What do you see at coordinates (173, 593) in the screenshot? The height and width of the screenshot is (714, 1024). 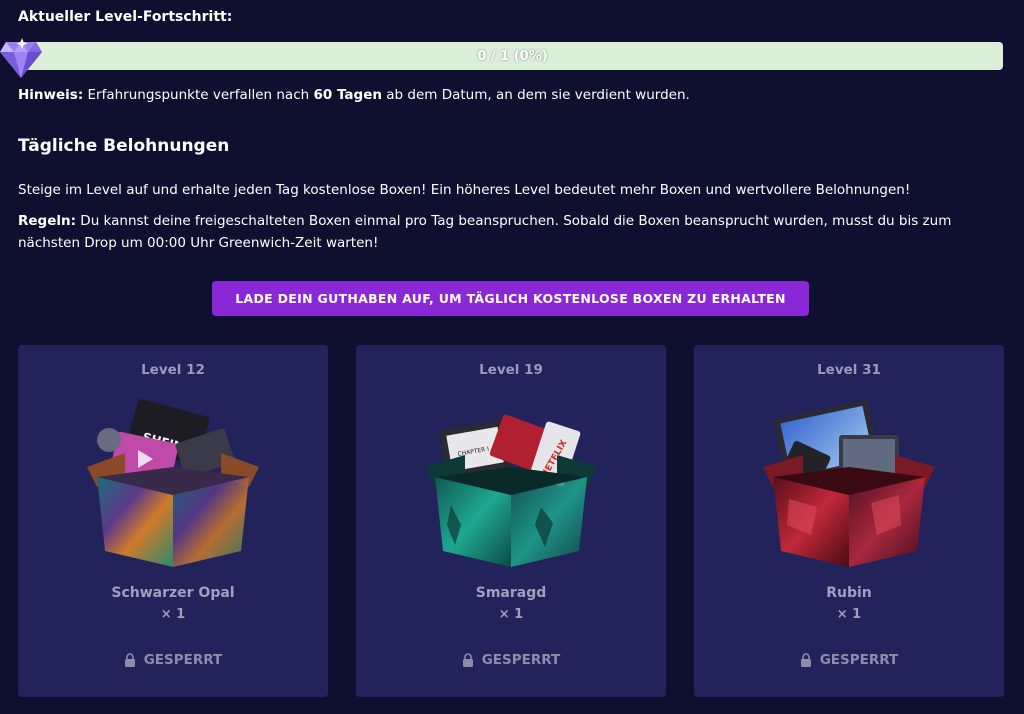 I see `card-name: Schwarzer Opal` at bounding box center [173, 593].